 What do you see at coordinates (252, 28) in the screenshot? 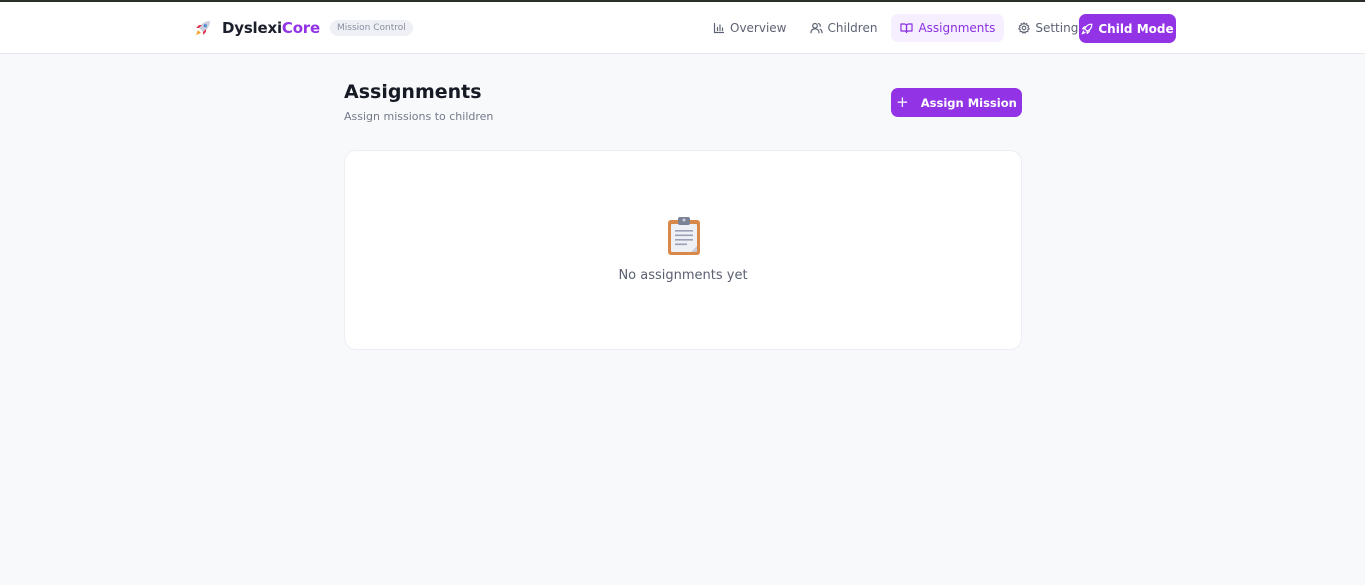
I see `brand-name-part1: Dyslexi` at bounding box center [252, 28].